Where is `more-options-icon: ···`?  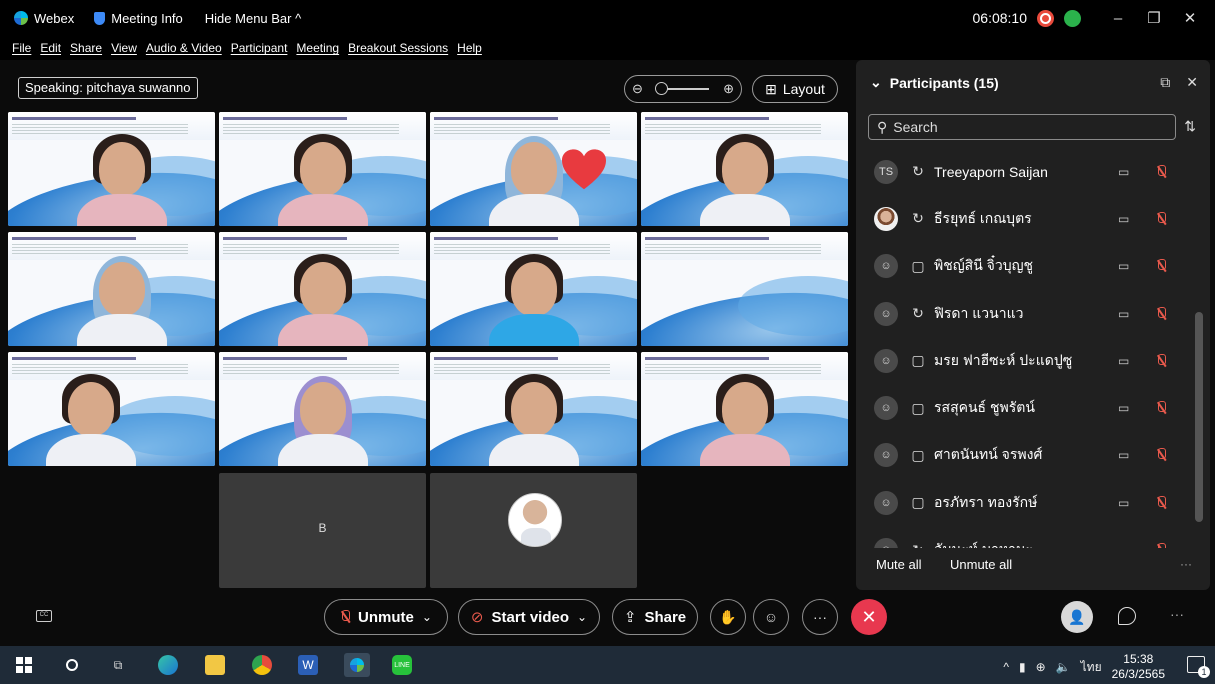 more-options-icon: ··· is located at coordinates (1186, 564).